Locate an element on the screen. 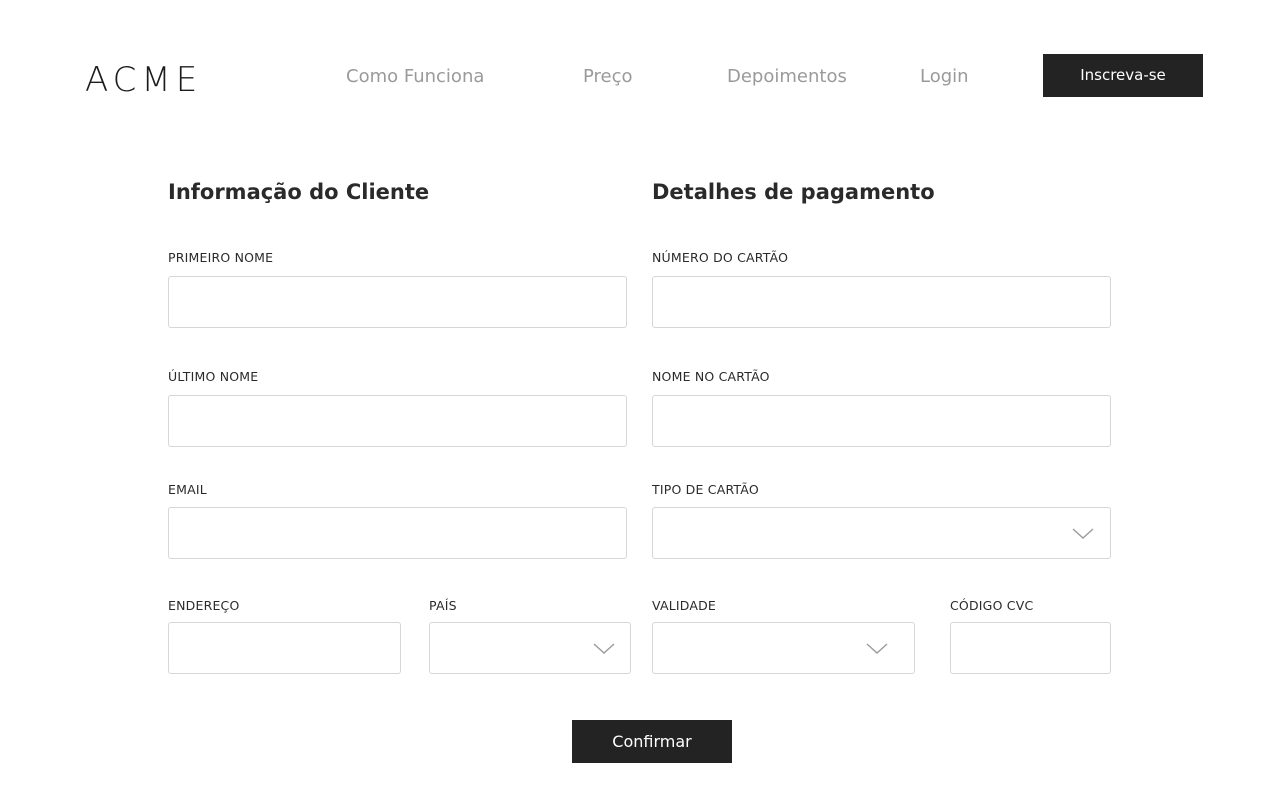 This screenshot has width=1280, height=800. address-input is located at coordinates (284, 648).